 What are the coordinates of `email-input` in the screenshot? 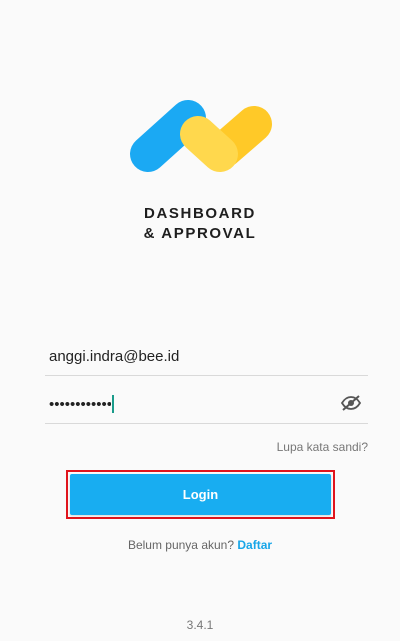 It's located at (189, 356).